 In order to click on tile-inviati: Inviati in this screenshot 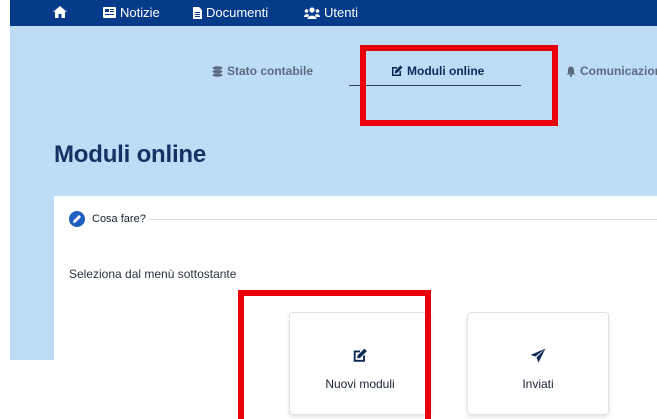, I will do `click(538, 363)`.